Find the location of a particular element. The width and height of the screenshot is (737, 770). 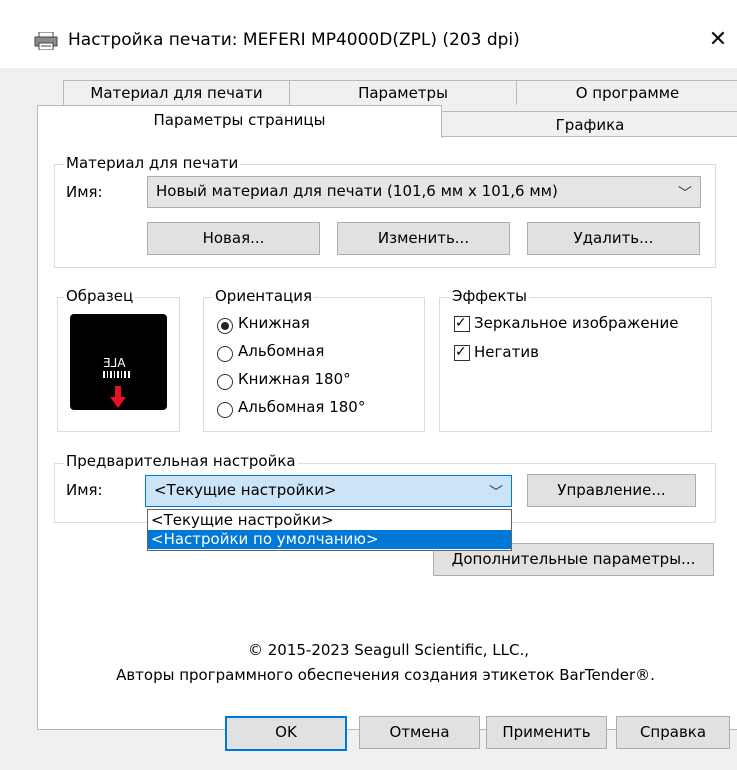

tab-graphics: Графика is located at coordinates (589, 123).